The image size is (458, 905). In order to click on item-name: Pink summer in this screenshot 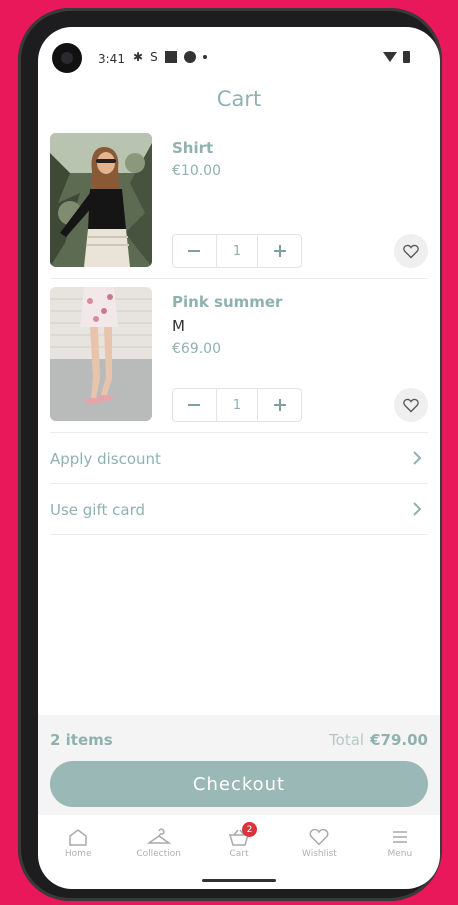, I will do `click(227, 302)`.